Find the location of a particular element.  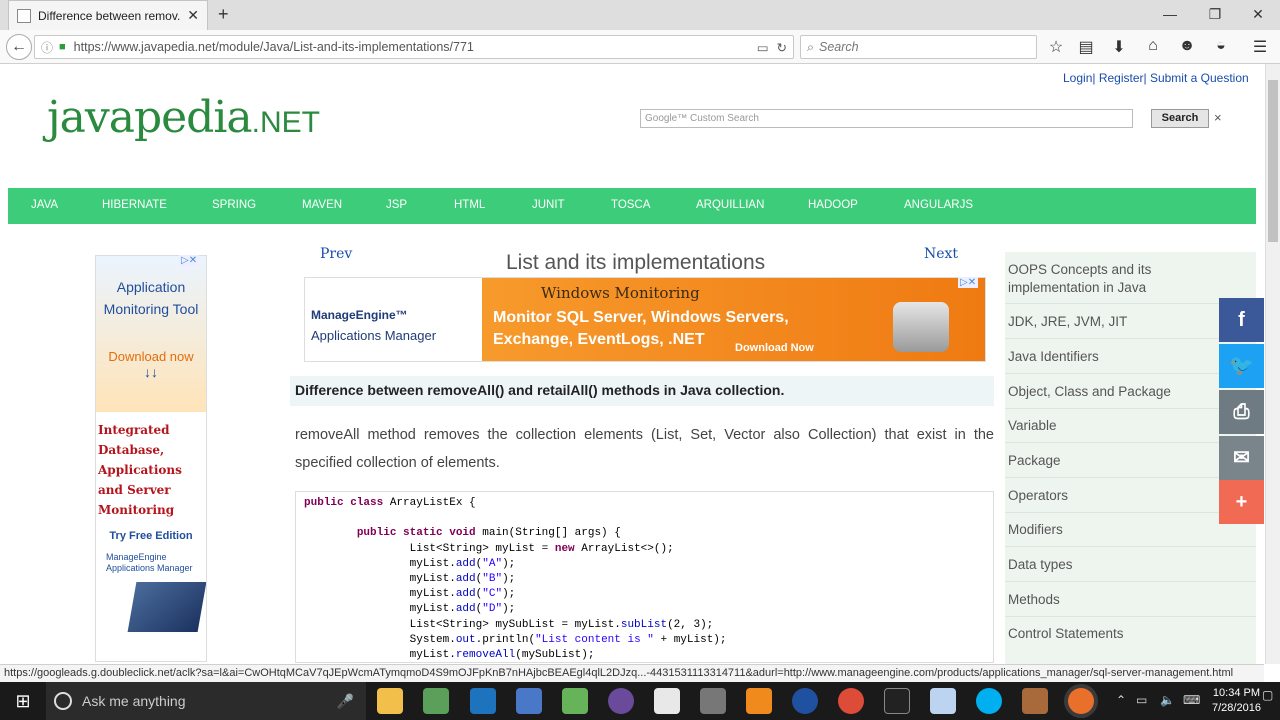

lock-icon: ■ is located at coordinates (62, 47).